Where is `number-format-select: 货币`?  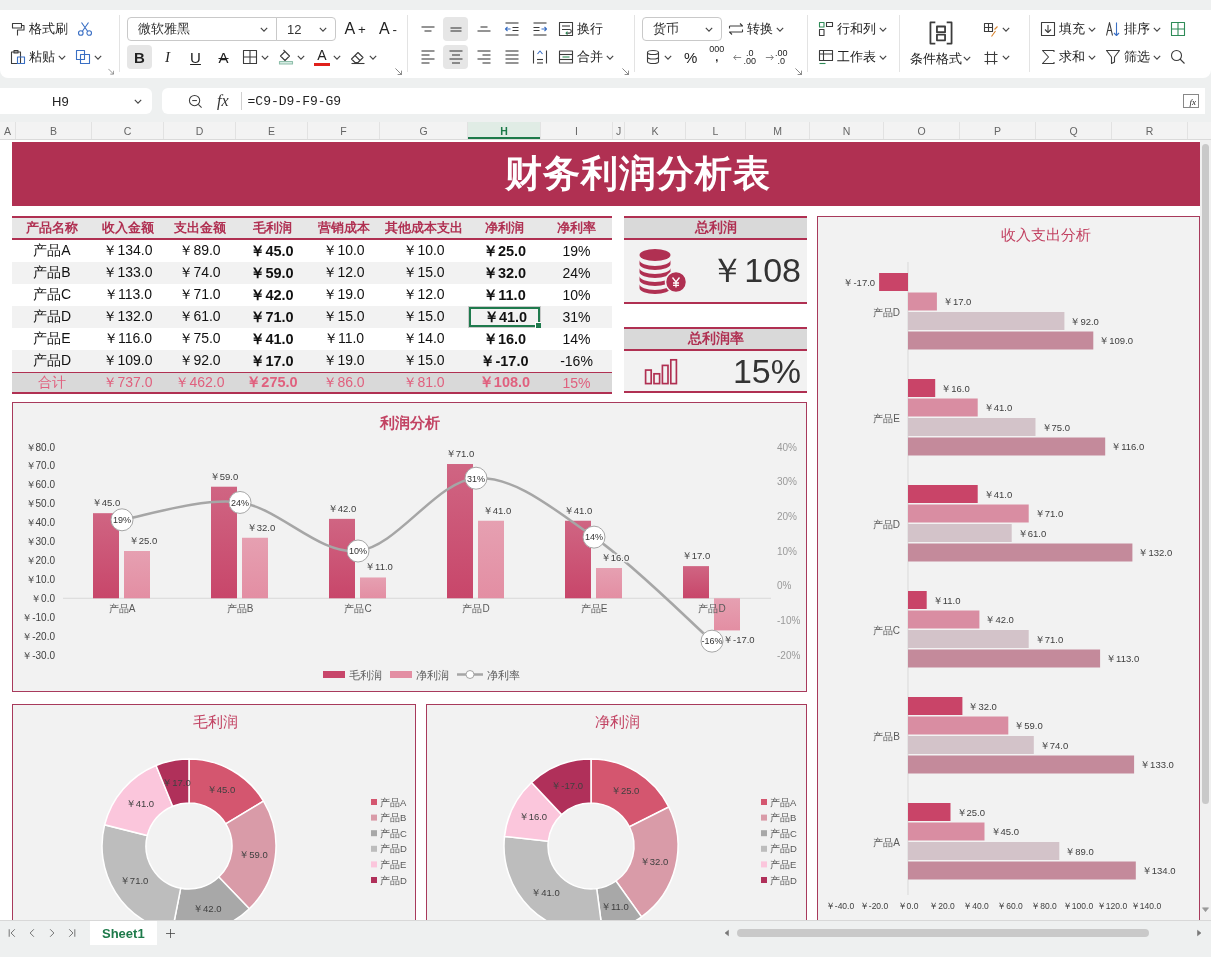 number-format-select: 货币 is located at coordinates (682, 29).